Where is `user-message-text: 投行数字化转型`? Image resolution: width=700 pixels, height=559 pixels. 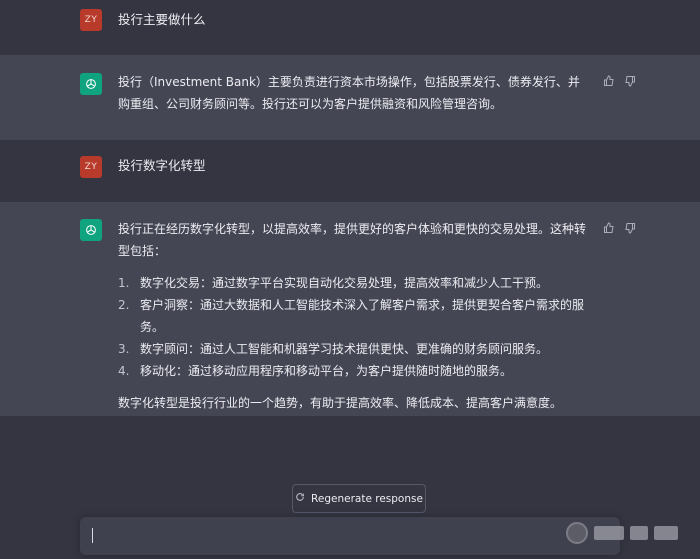 user-message-text: 投行数字化转型 is located at coordinates (162, 165).